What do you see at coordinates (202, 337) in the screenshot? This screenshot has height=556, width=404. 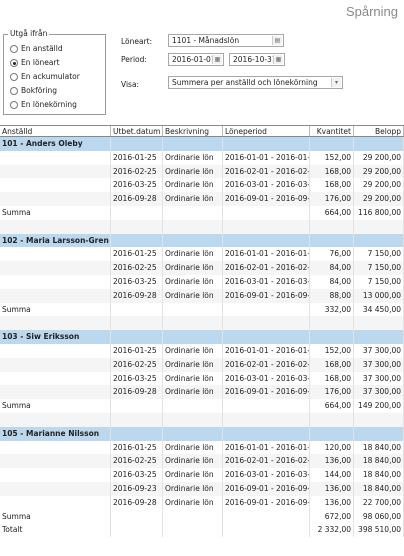 I see `employee-group-row: 103 - Siw Eriksson` at bounding box center [202, 337].